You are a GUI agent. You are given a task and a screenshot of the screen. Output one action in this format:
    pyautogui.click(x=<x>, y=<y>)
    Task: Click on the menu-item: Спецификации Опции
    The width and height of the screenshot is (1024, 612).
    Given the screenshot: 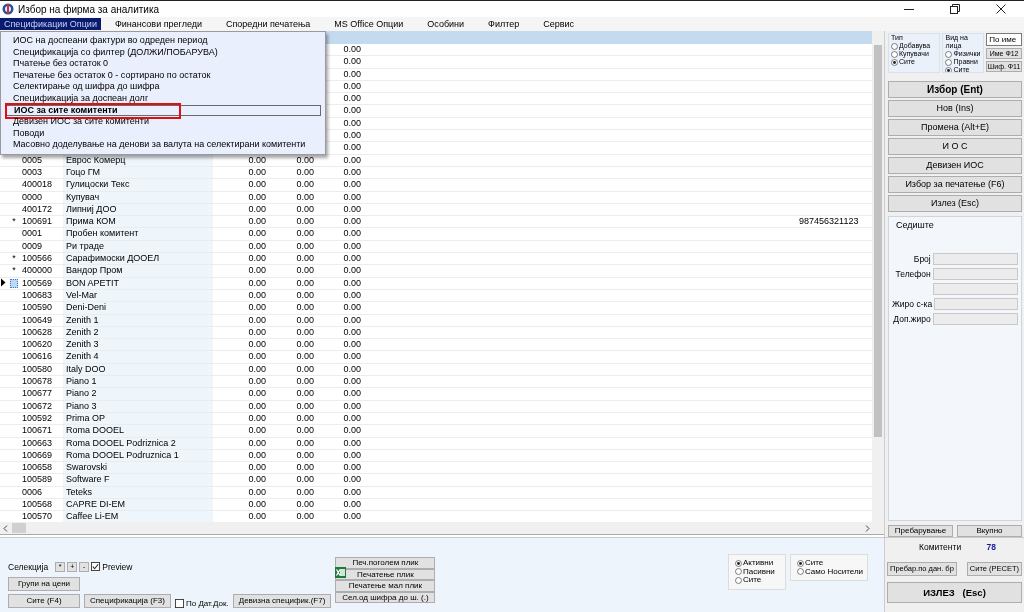 What is the action you would take?
    pyautogui.click(x=50, y=24)
    